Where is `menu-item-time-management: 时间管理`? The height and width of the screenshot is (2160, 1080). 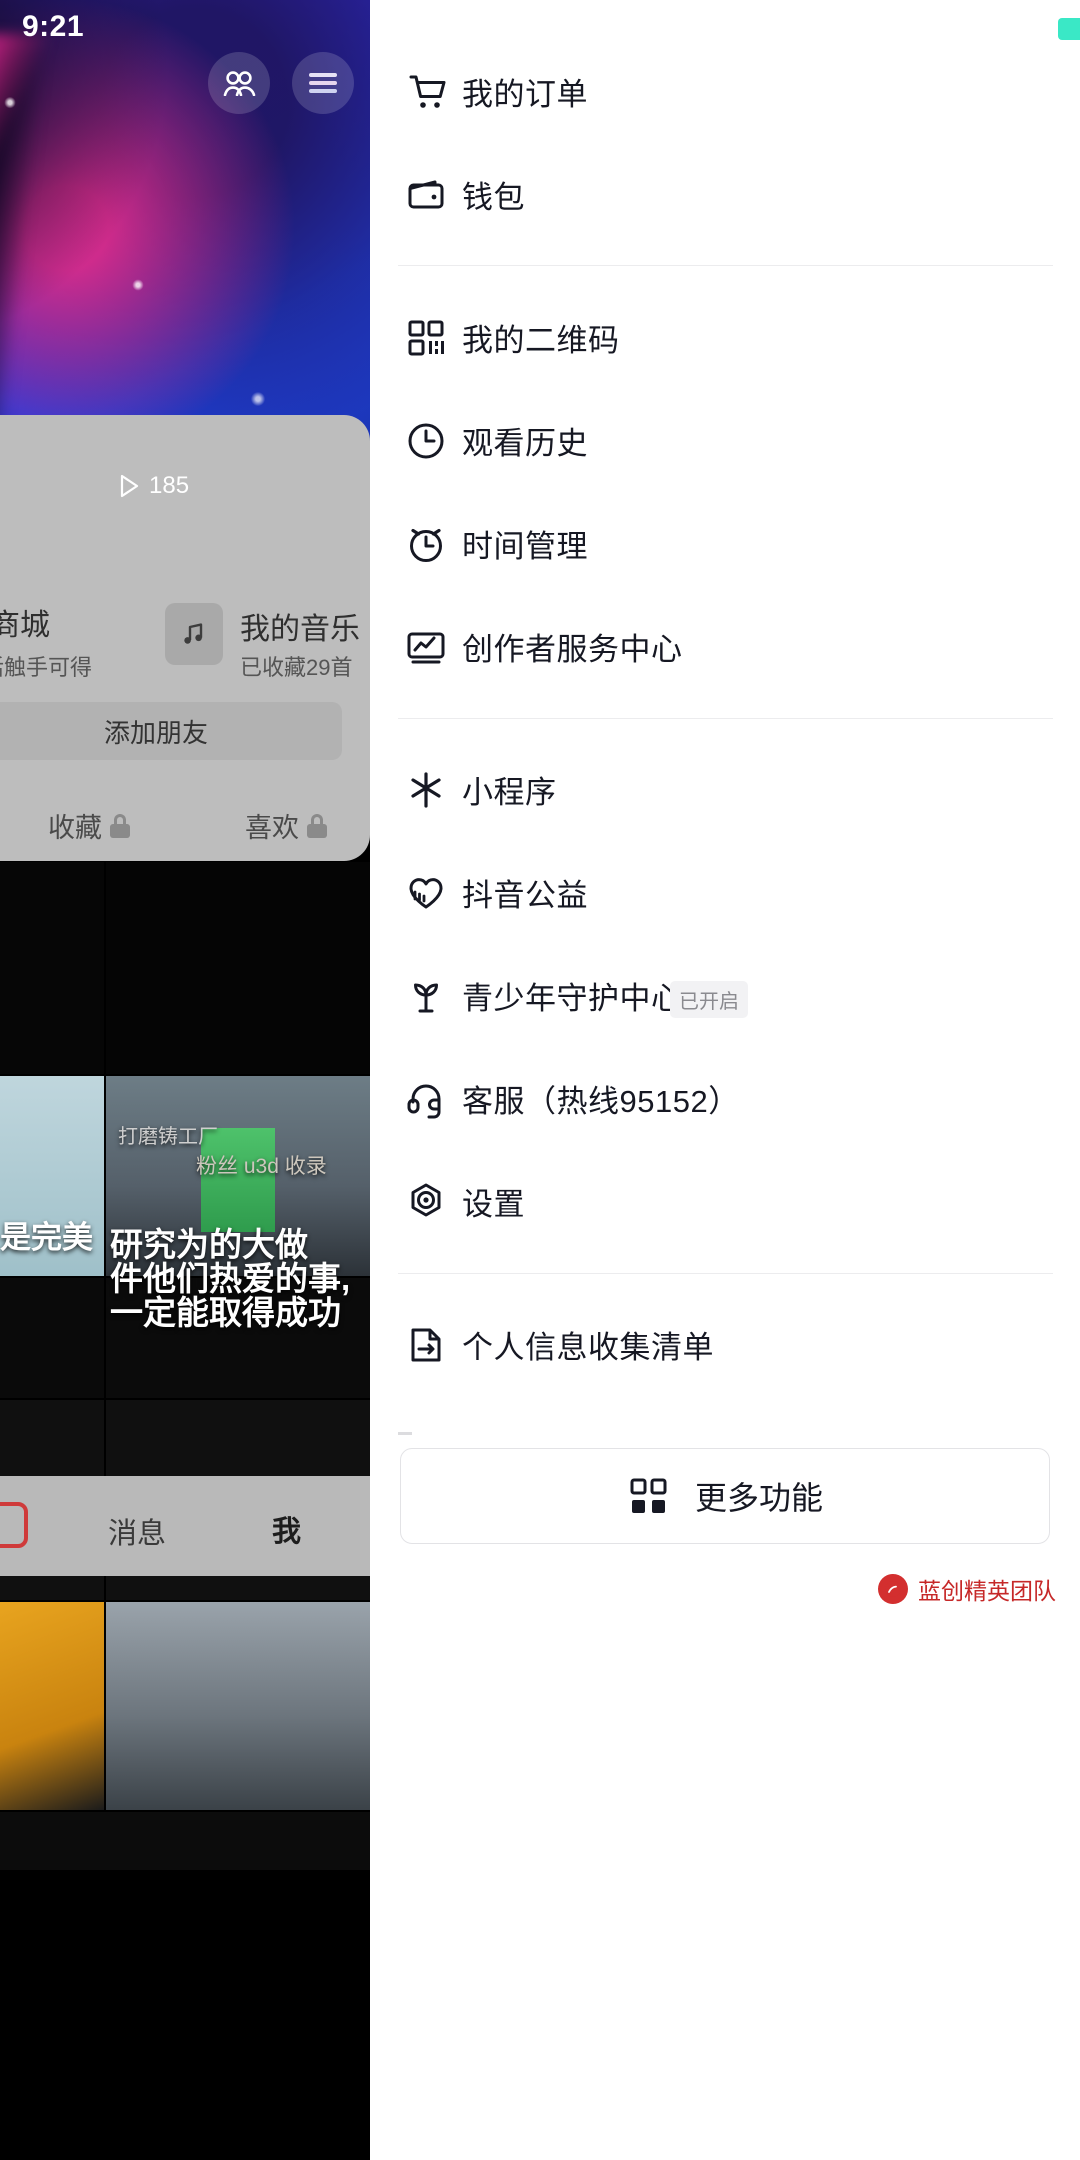 menu-item-time-management: 时间管理 is located at coordinates (725, 543).